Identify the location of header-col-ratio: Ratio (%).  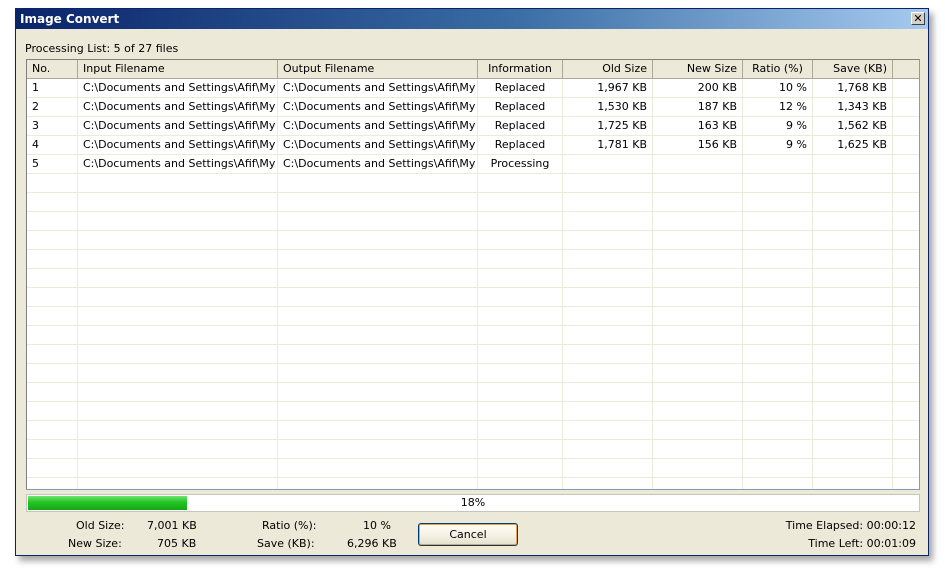
(778, 69).